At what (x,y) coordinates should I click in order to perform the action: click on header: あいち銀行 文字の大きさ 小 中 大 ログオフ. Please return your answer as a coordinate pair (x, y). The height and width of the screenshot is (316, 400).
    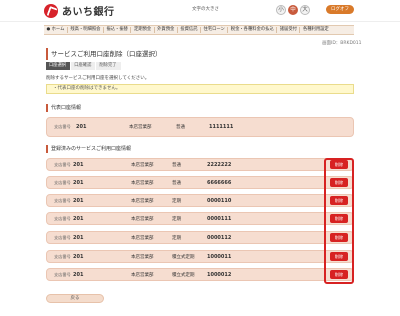
    Looking at the image, I should click on (200, 11).